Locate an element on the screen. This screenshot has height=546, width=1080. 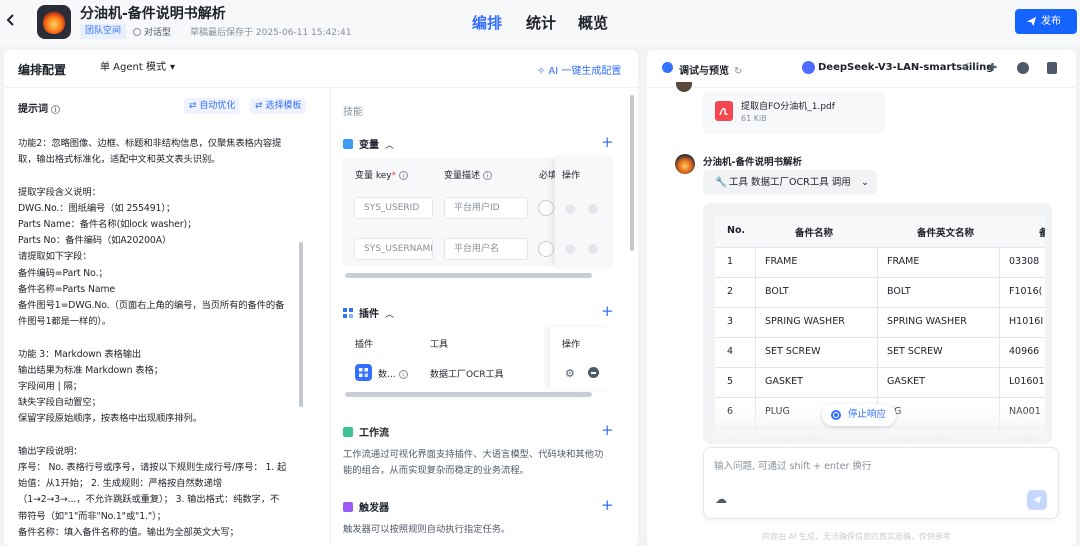
table-cell: GASKET is located at coordinates (906, 381).